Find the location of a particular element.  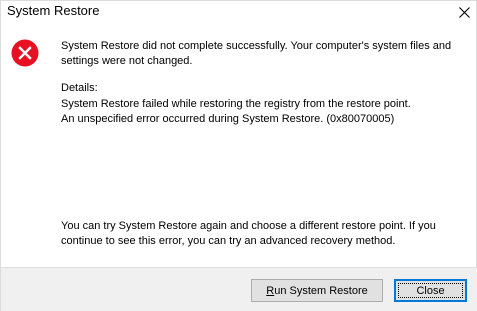

details-heading: Details: is located at coordinates (79, 88).